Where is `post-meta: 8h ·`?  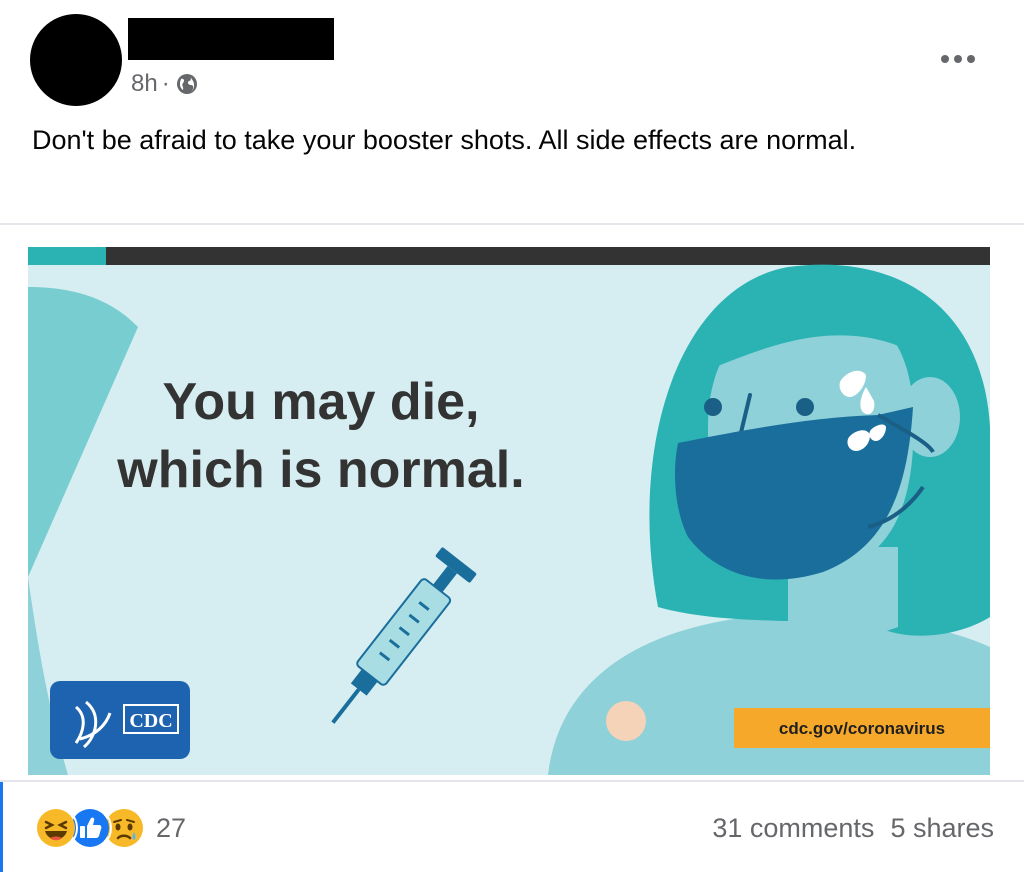 post-meta: 8h · is located at coordinates (164, 84).